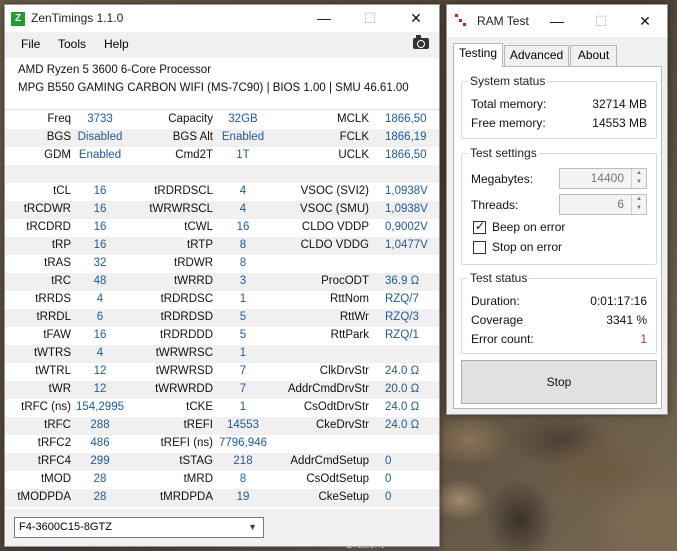 The width and height of the screenshot is (677, 551). I want to click on beep-on-error-checkbox, so click(479, 226).